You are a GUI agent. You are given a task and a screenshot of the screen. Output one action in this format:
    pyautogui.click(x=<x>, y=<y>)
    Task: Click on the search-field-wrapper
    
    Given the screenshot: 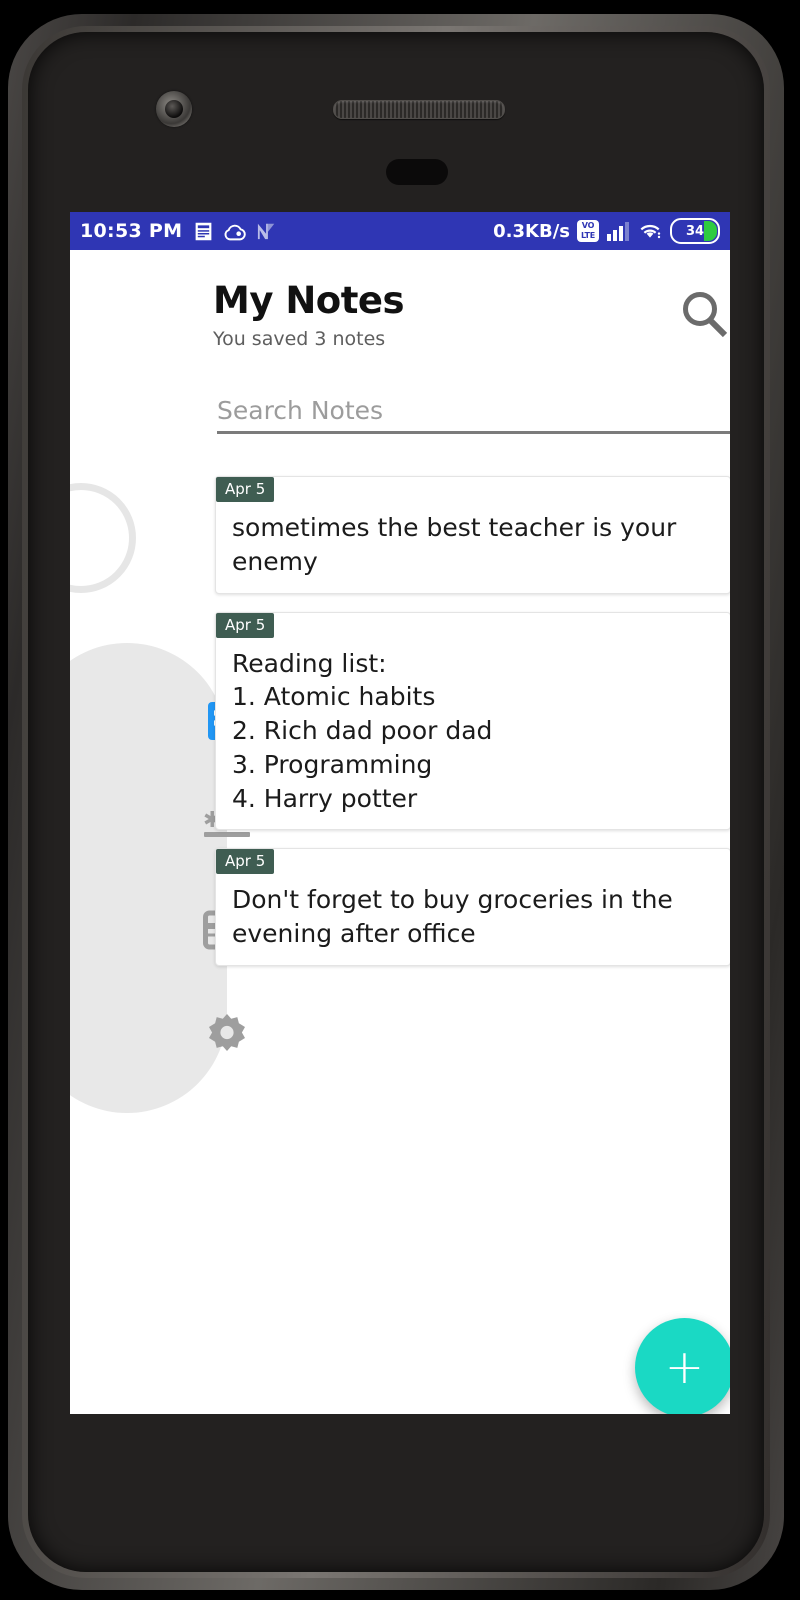 What is the action you would take?
    pyautogui.click(x=473, y=415)
    